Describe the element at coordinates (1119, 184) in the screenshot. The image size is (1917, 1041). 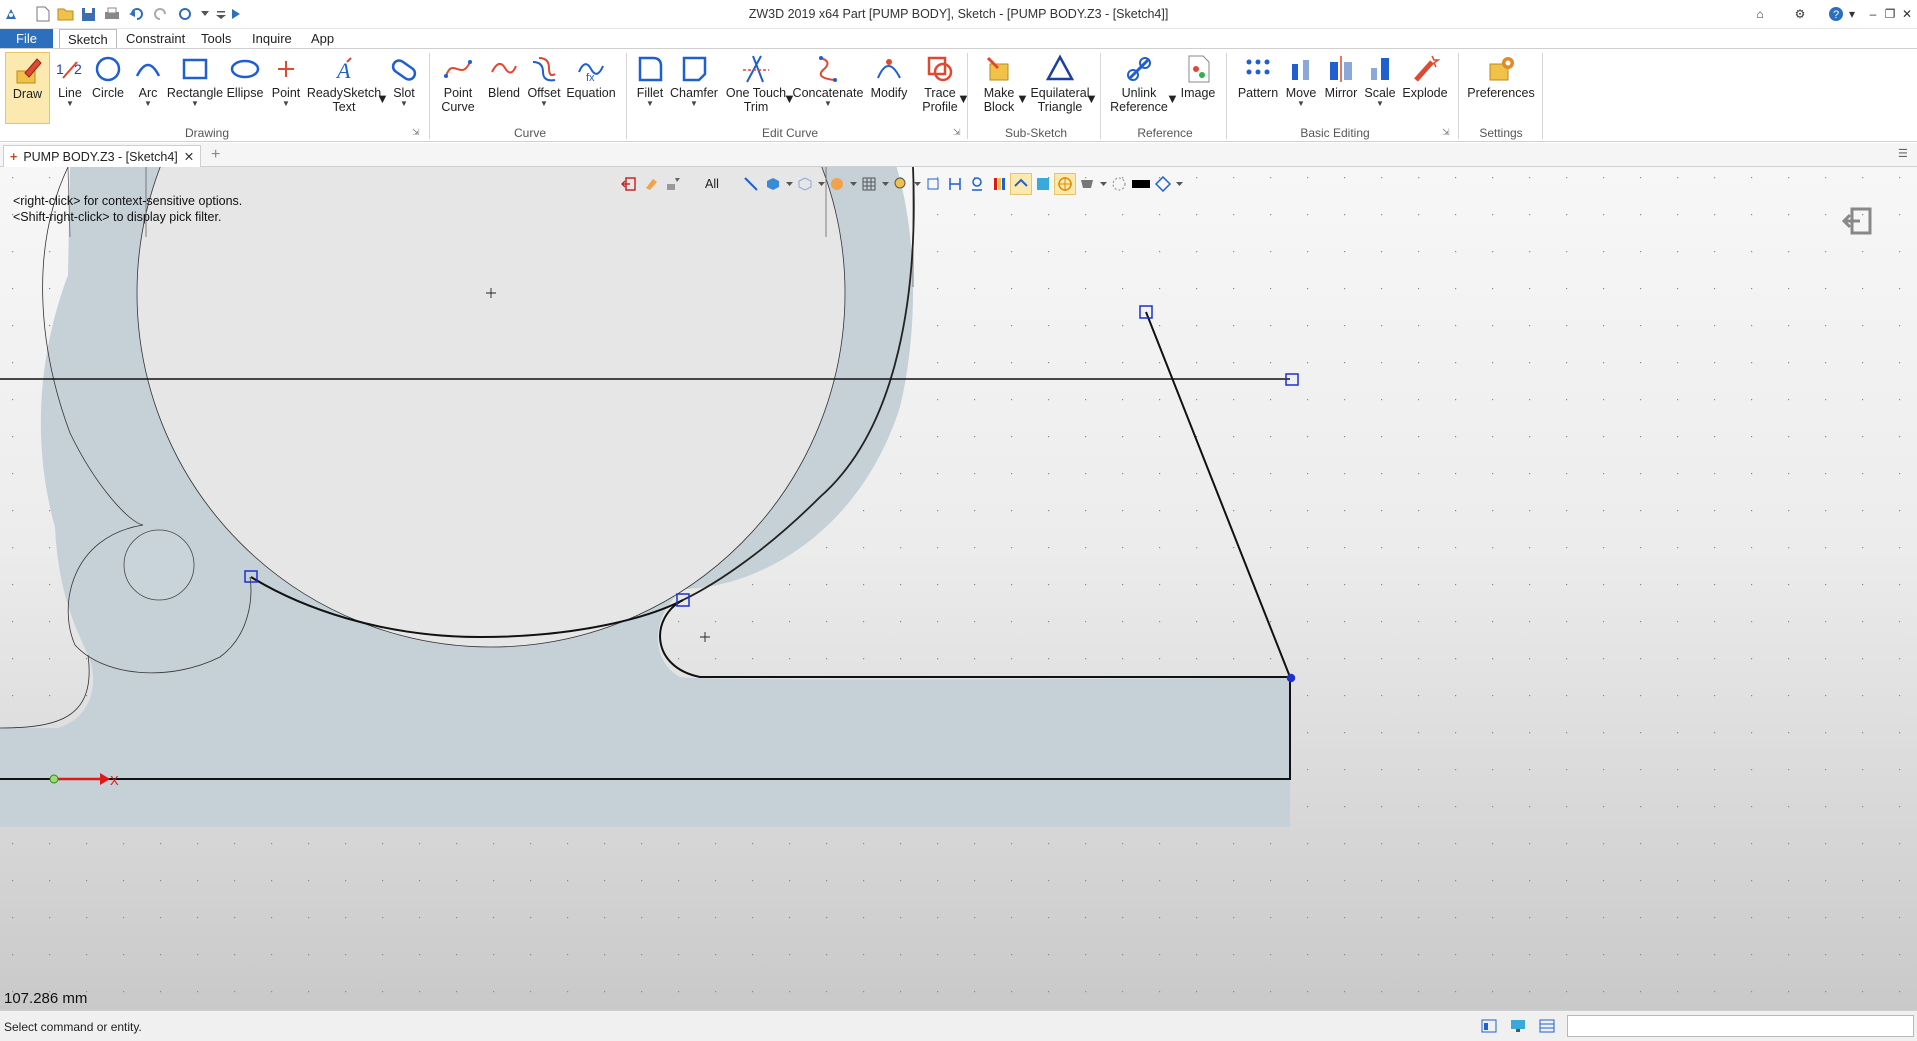
I see `dotted-circle-icon` at that location.